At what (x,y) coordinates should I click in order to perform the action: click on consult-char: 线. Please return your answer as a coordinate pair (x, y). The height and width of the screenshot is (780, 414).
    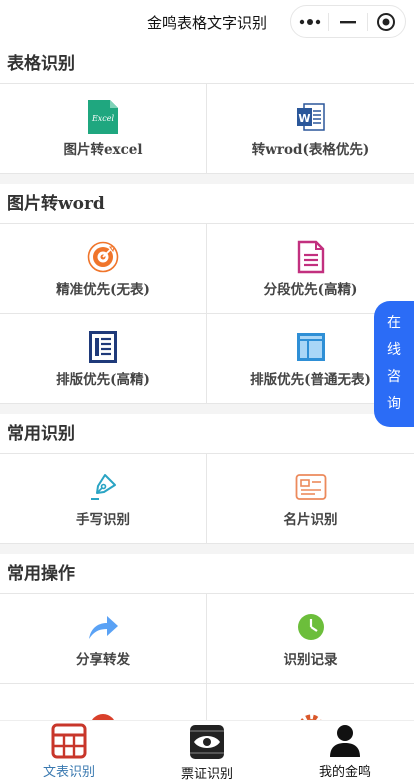
    Looking at the image, I should click on (394, 350).